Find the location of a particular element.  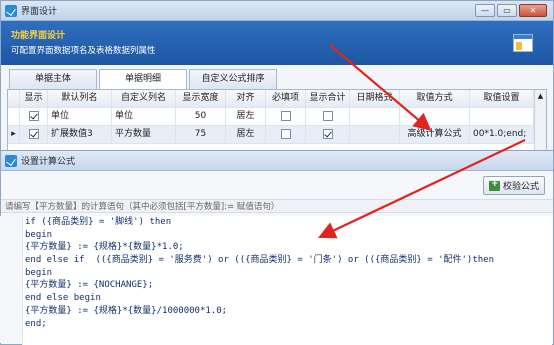

table-row: ▸ 扩展数值3 平方数量 75 居左 高级计算公式 00*1.0;end; is located at coordinates (277, 135).